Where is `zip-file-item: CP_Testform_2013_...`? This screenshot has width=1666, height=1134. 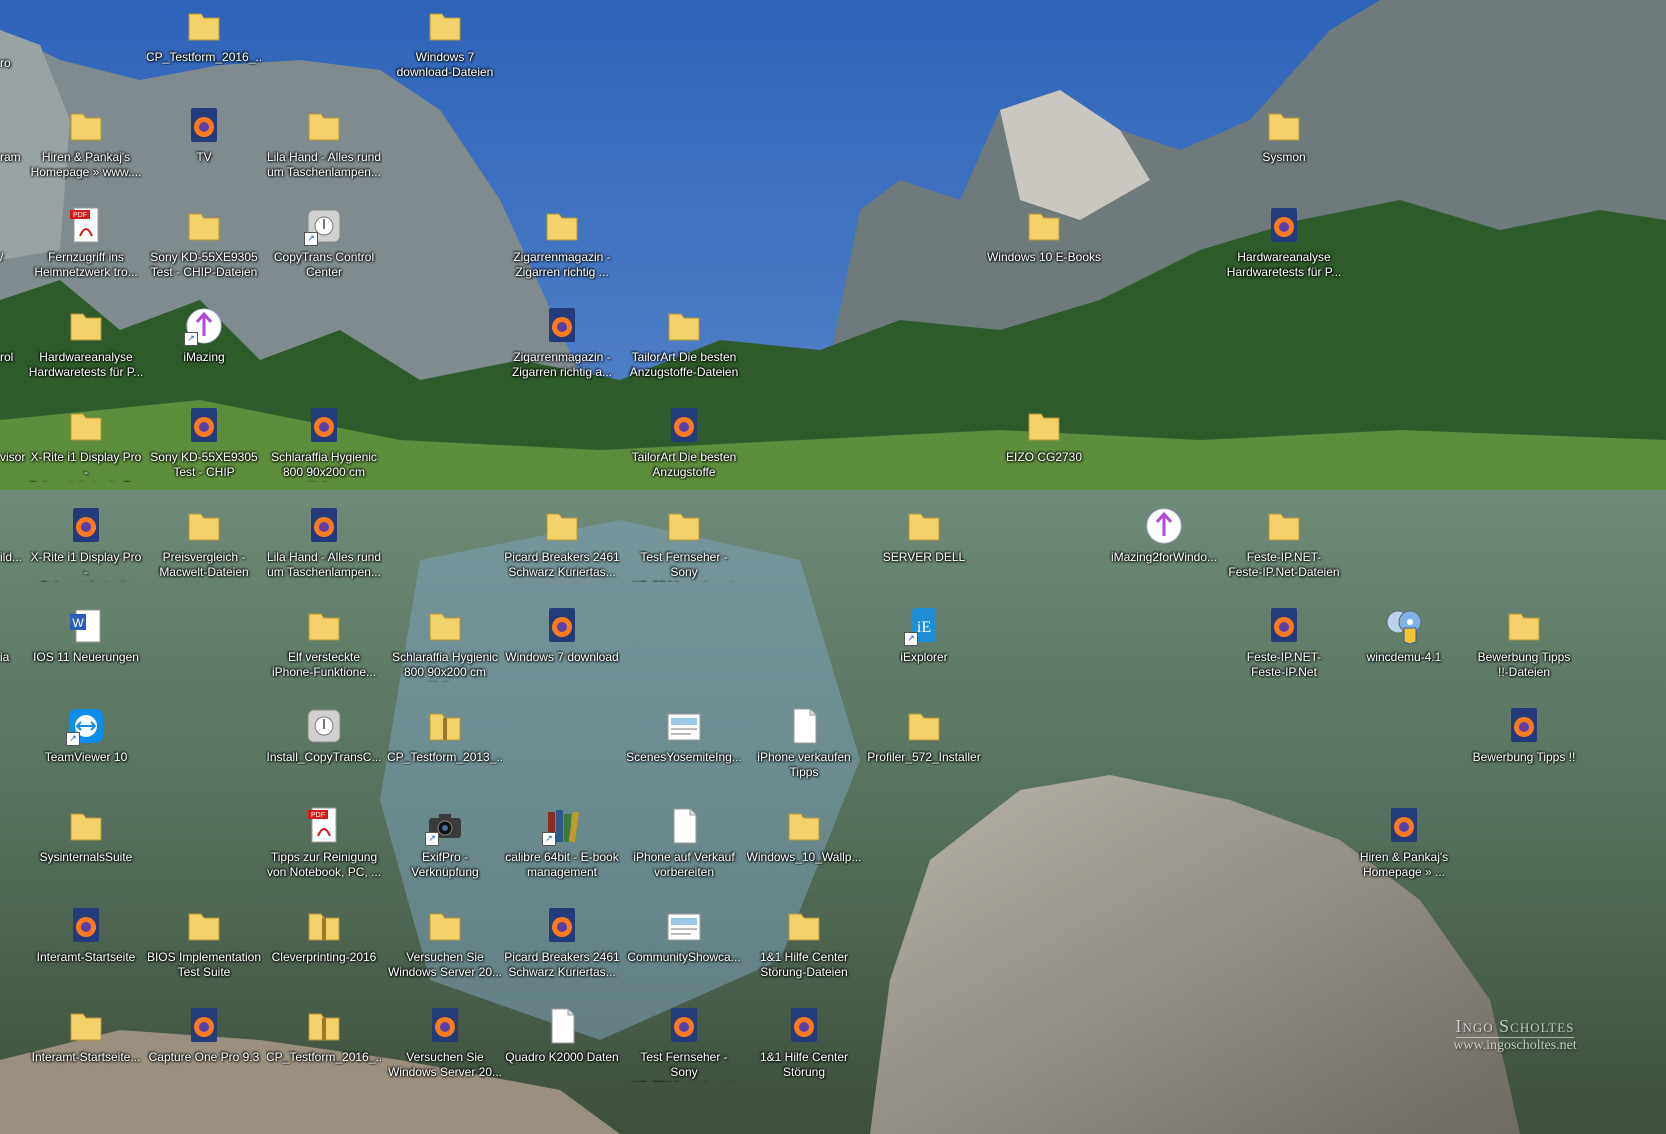
zip-file-item: CP_Testform_2013_... is located at coordinates (445, 750).